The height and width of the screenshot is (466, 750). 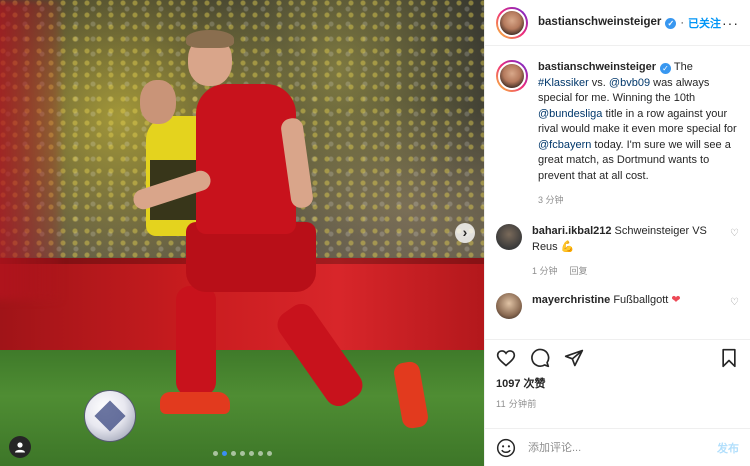 What do you see at coordinates (622, 447) in the screenshot?
I see `comment-input` at bounding box center [622, 447].